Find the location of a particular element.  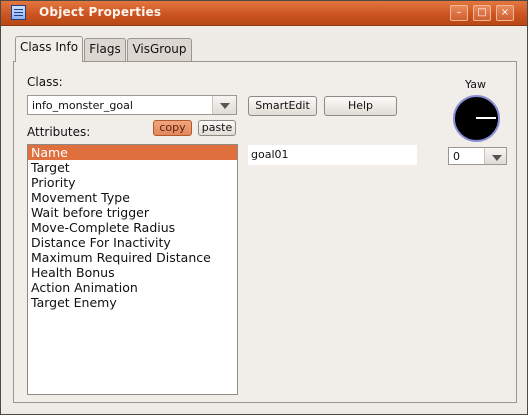

minimize-icon: – is located at coordinates (459, 13).